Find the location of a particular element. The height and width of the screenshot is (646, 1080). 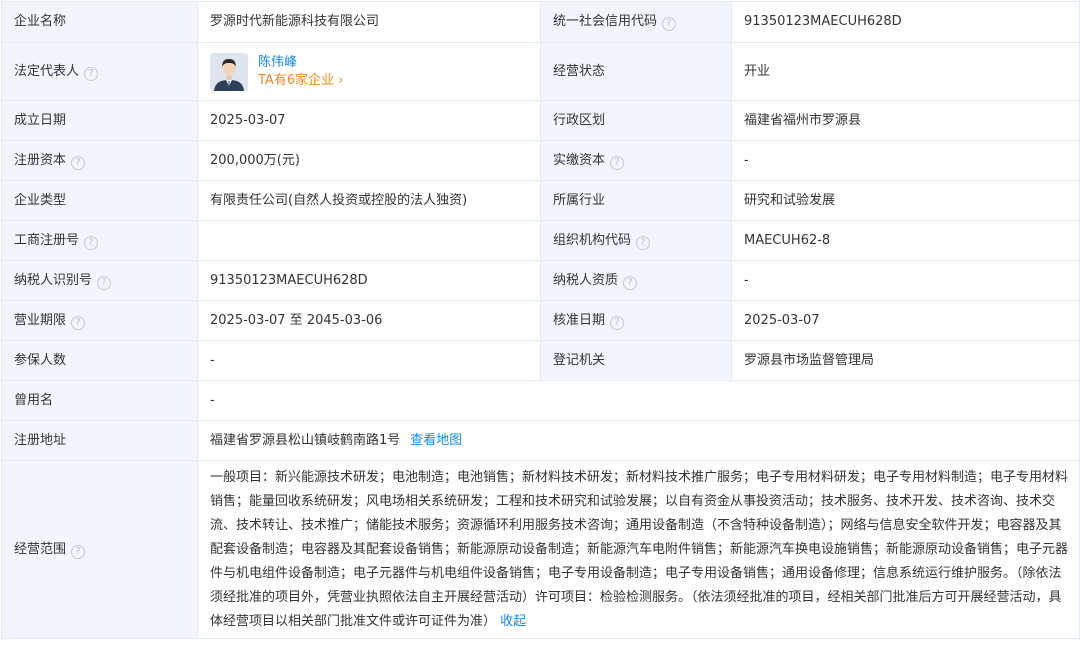

reg-capital-value: 200,000万(元) is located at coordinates (369, 160).